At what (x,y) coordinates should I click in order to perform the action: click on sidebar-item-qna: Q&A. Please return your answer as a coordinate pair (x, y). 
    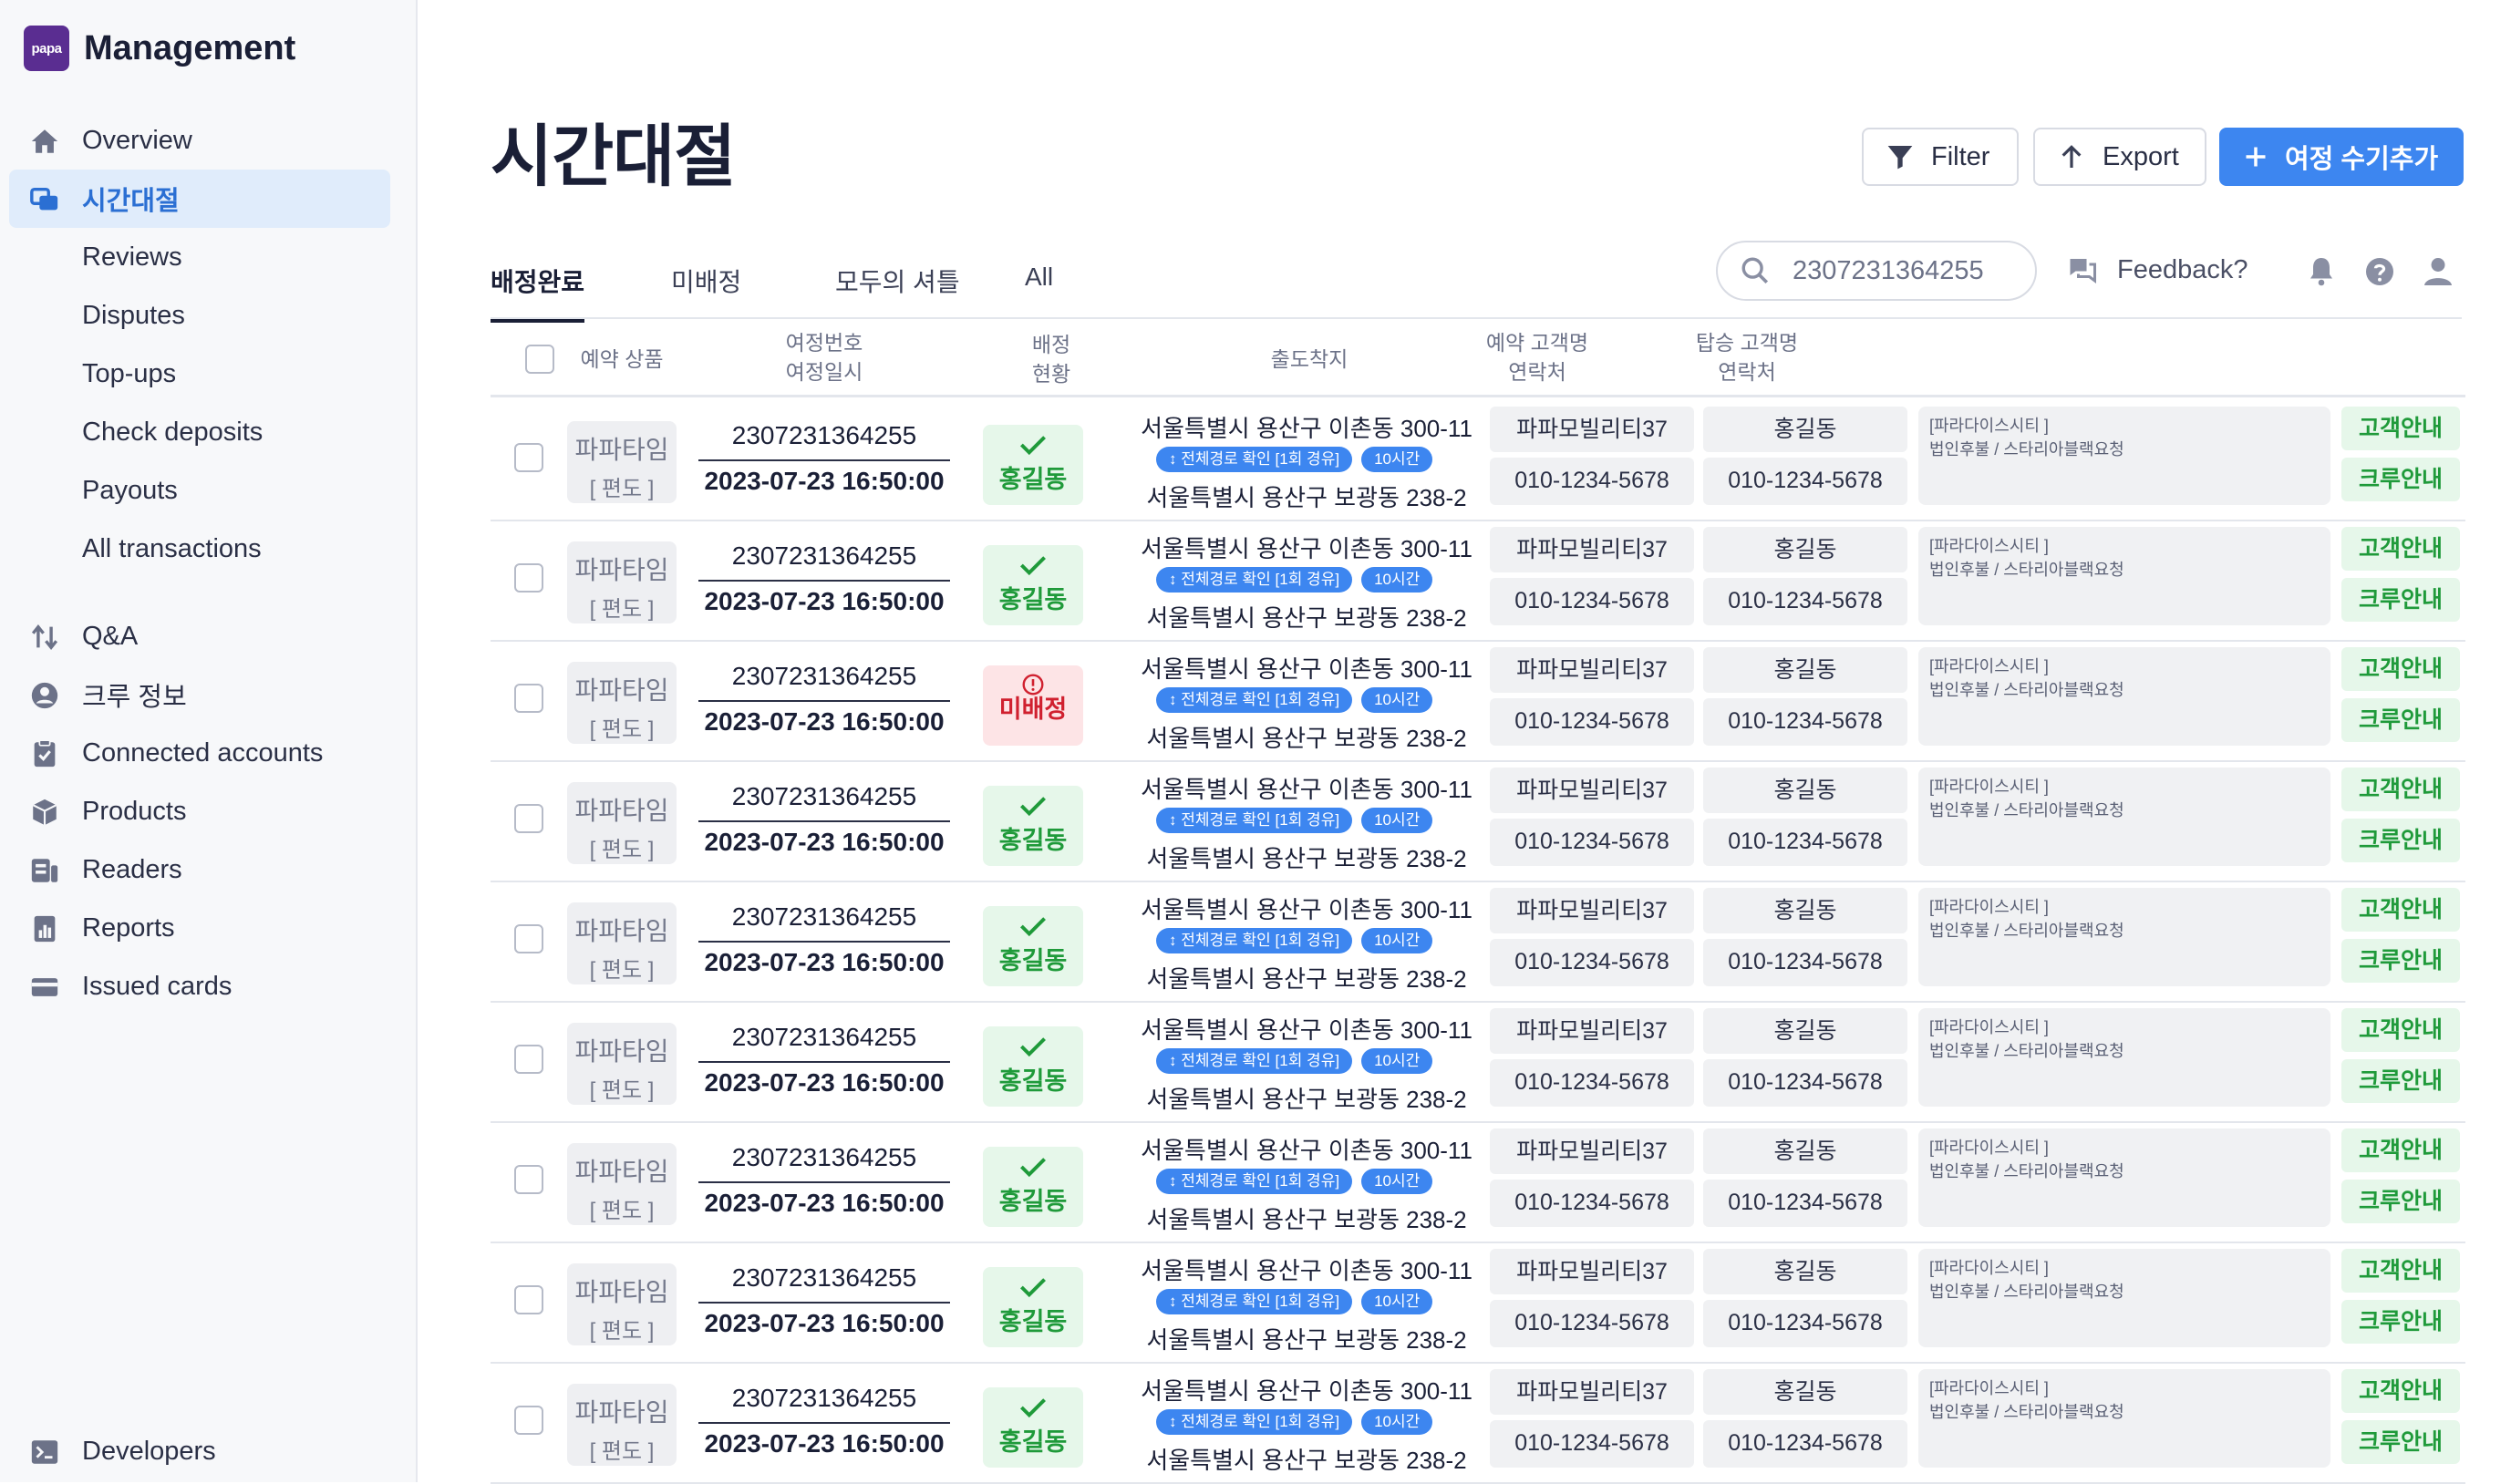
    Looking at the image, I should click on (199, 636).